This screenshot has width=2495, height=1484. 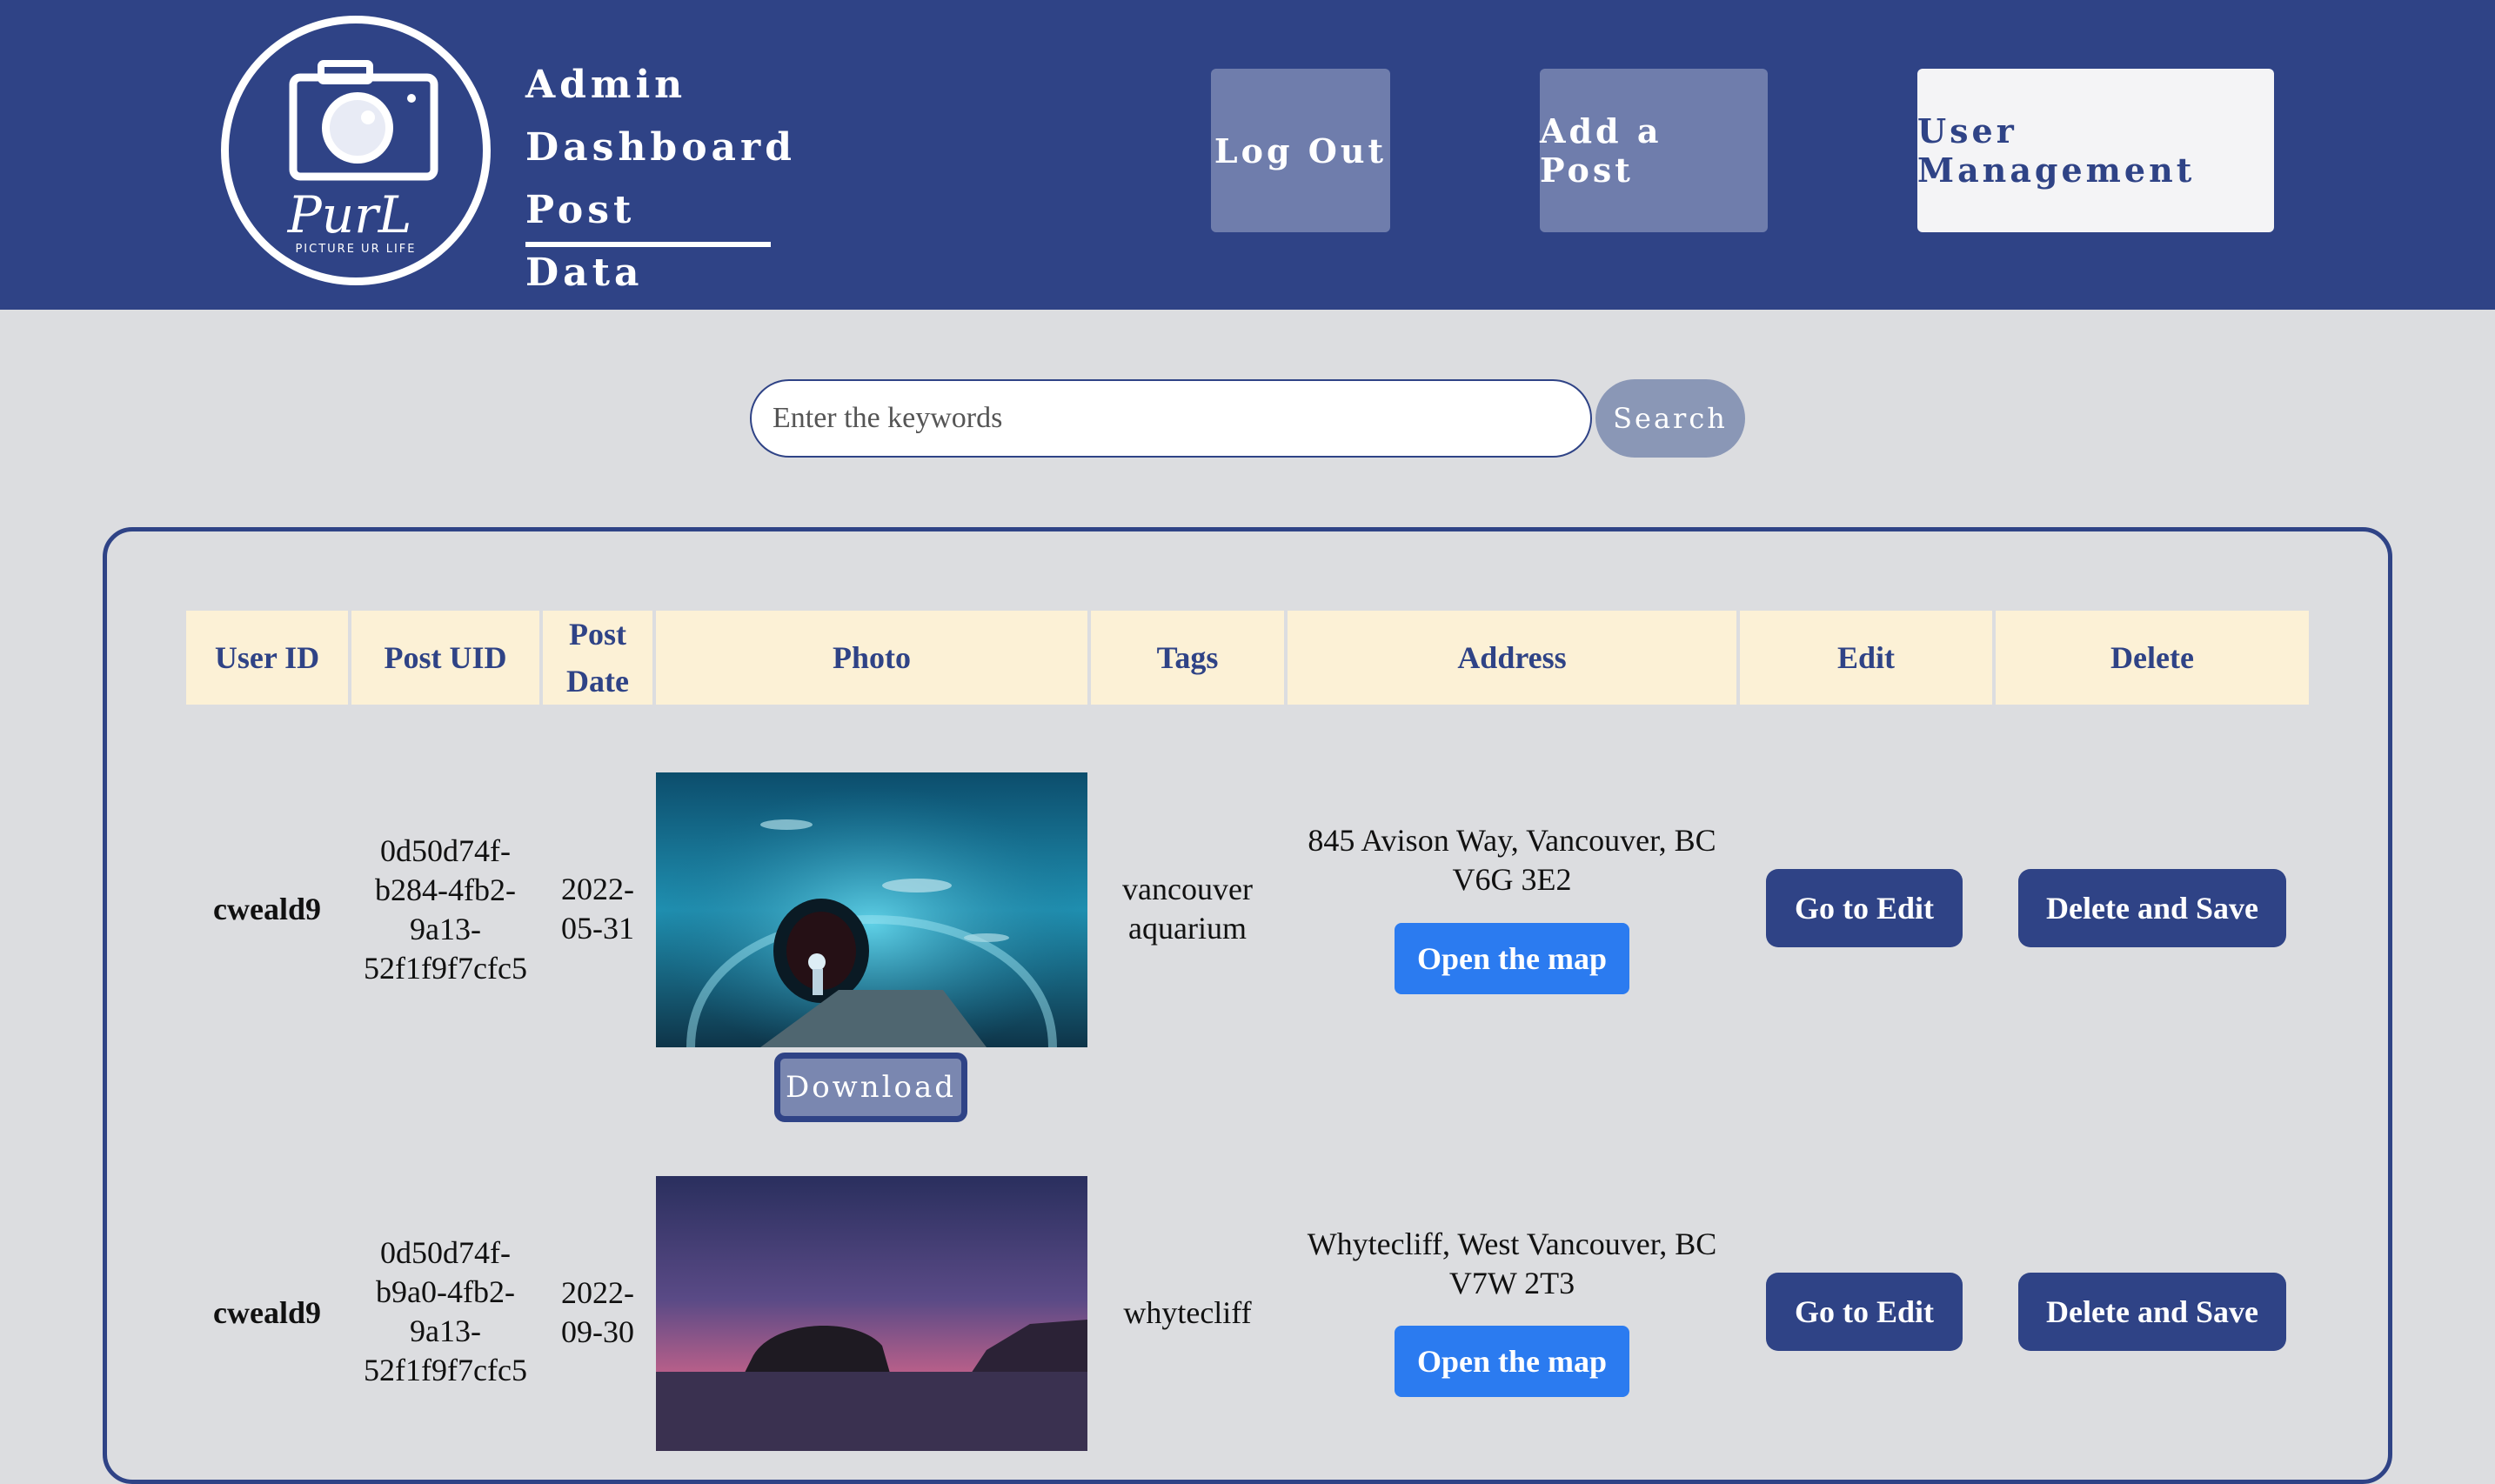 What do you see at coordinates (597, 928) in the screenshot?
I see `post-date-line: 05-31` at bounding box center [597, 928].